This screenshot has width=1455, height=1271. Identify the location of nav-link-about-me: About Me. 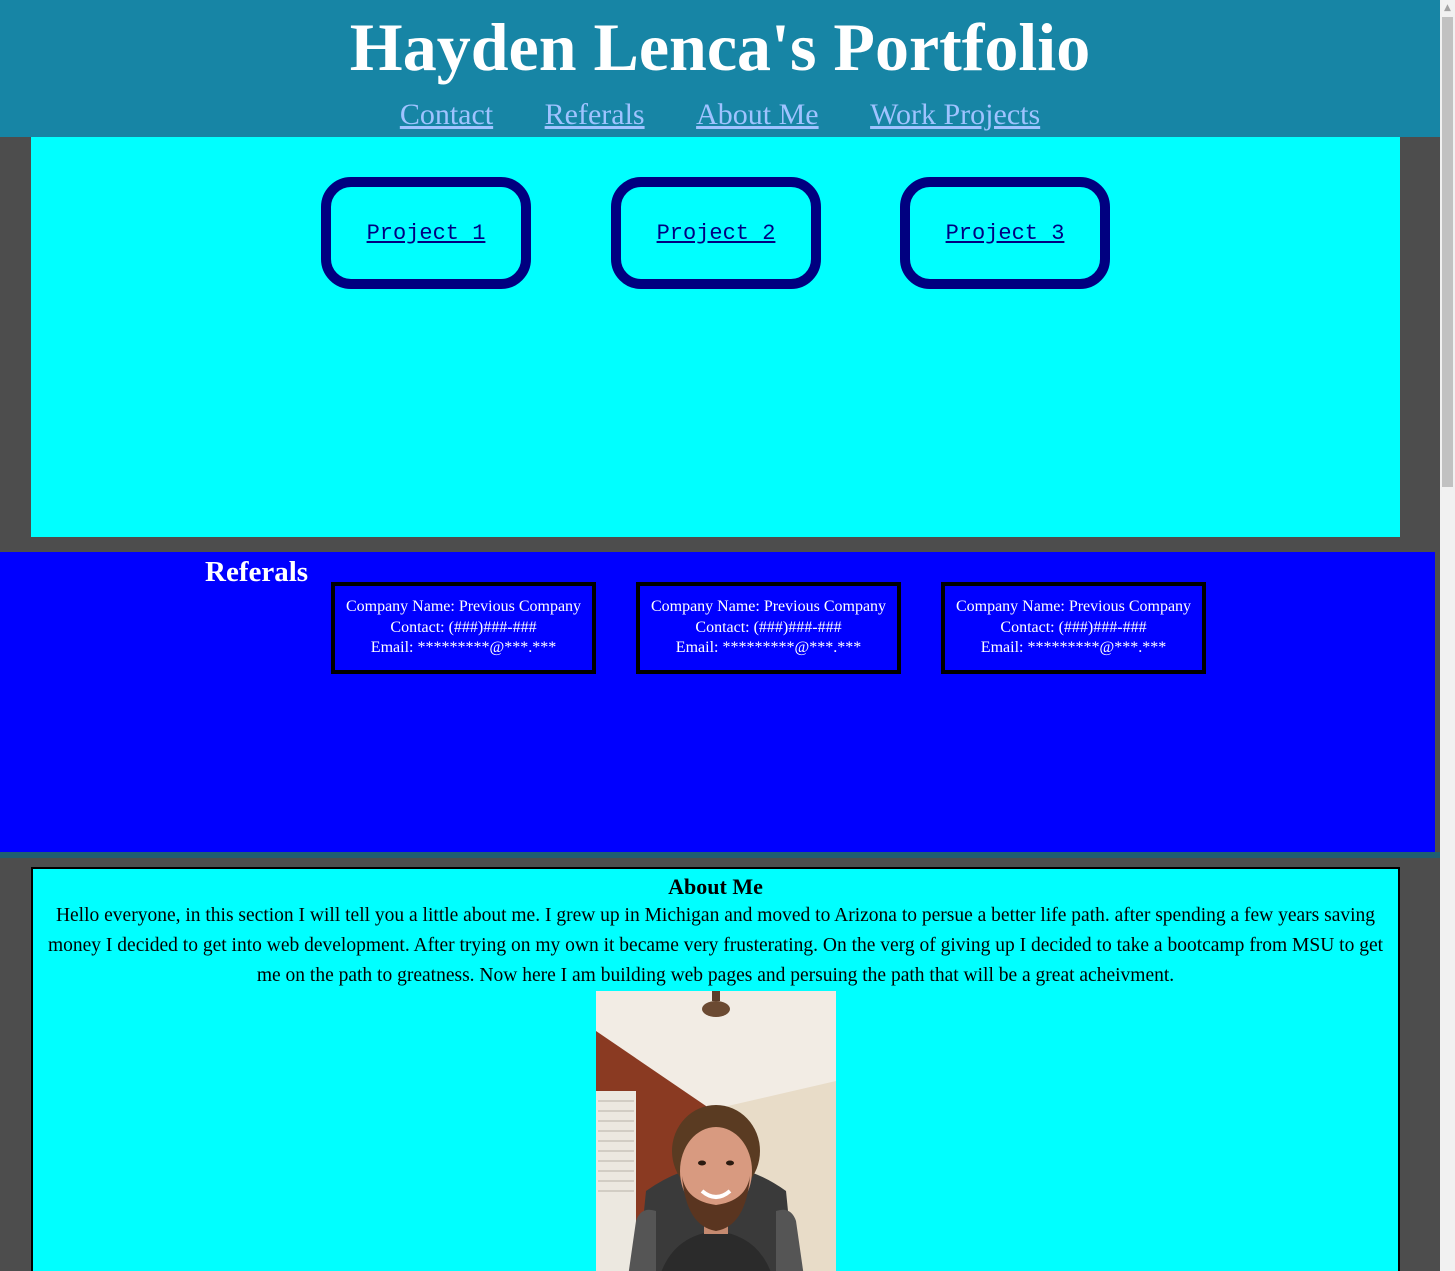
(757, 114).